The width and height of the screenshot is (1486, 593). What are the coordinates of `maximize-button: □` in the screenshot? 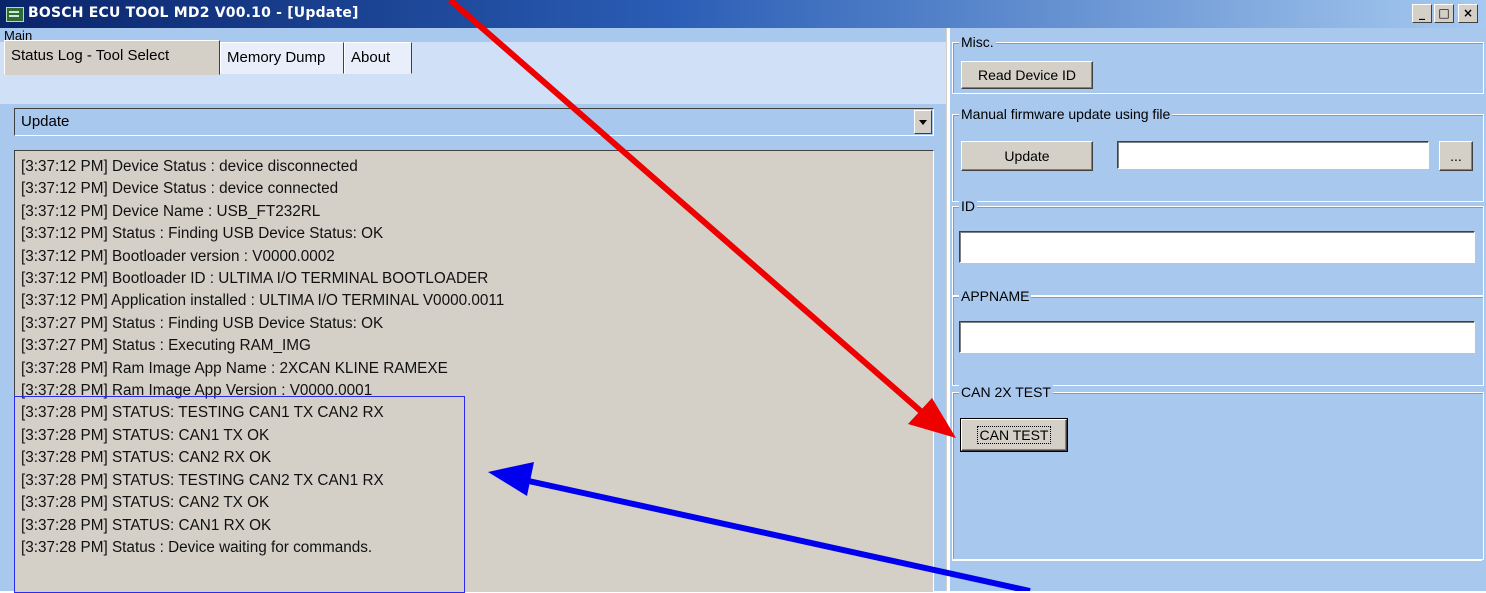 It's located at (1444, 13).